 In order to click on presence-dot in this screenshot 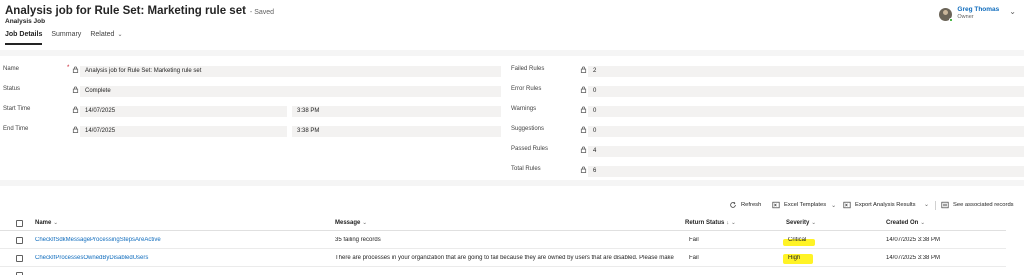, I will do `click(951, 20)`.